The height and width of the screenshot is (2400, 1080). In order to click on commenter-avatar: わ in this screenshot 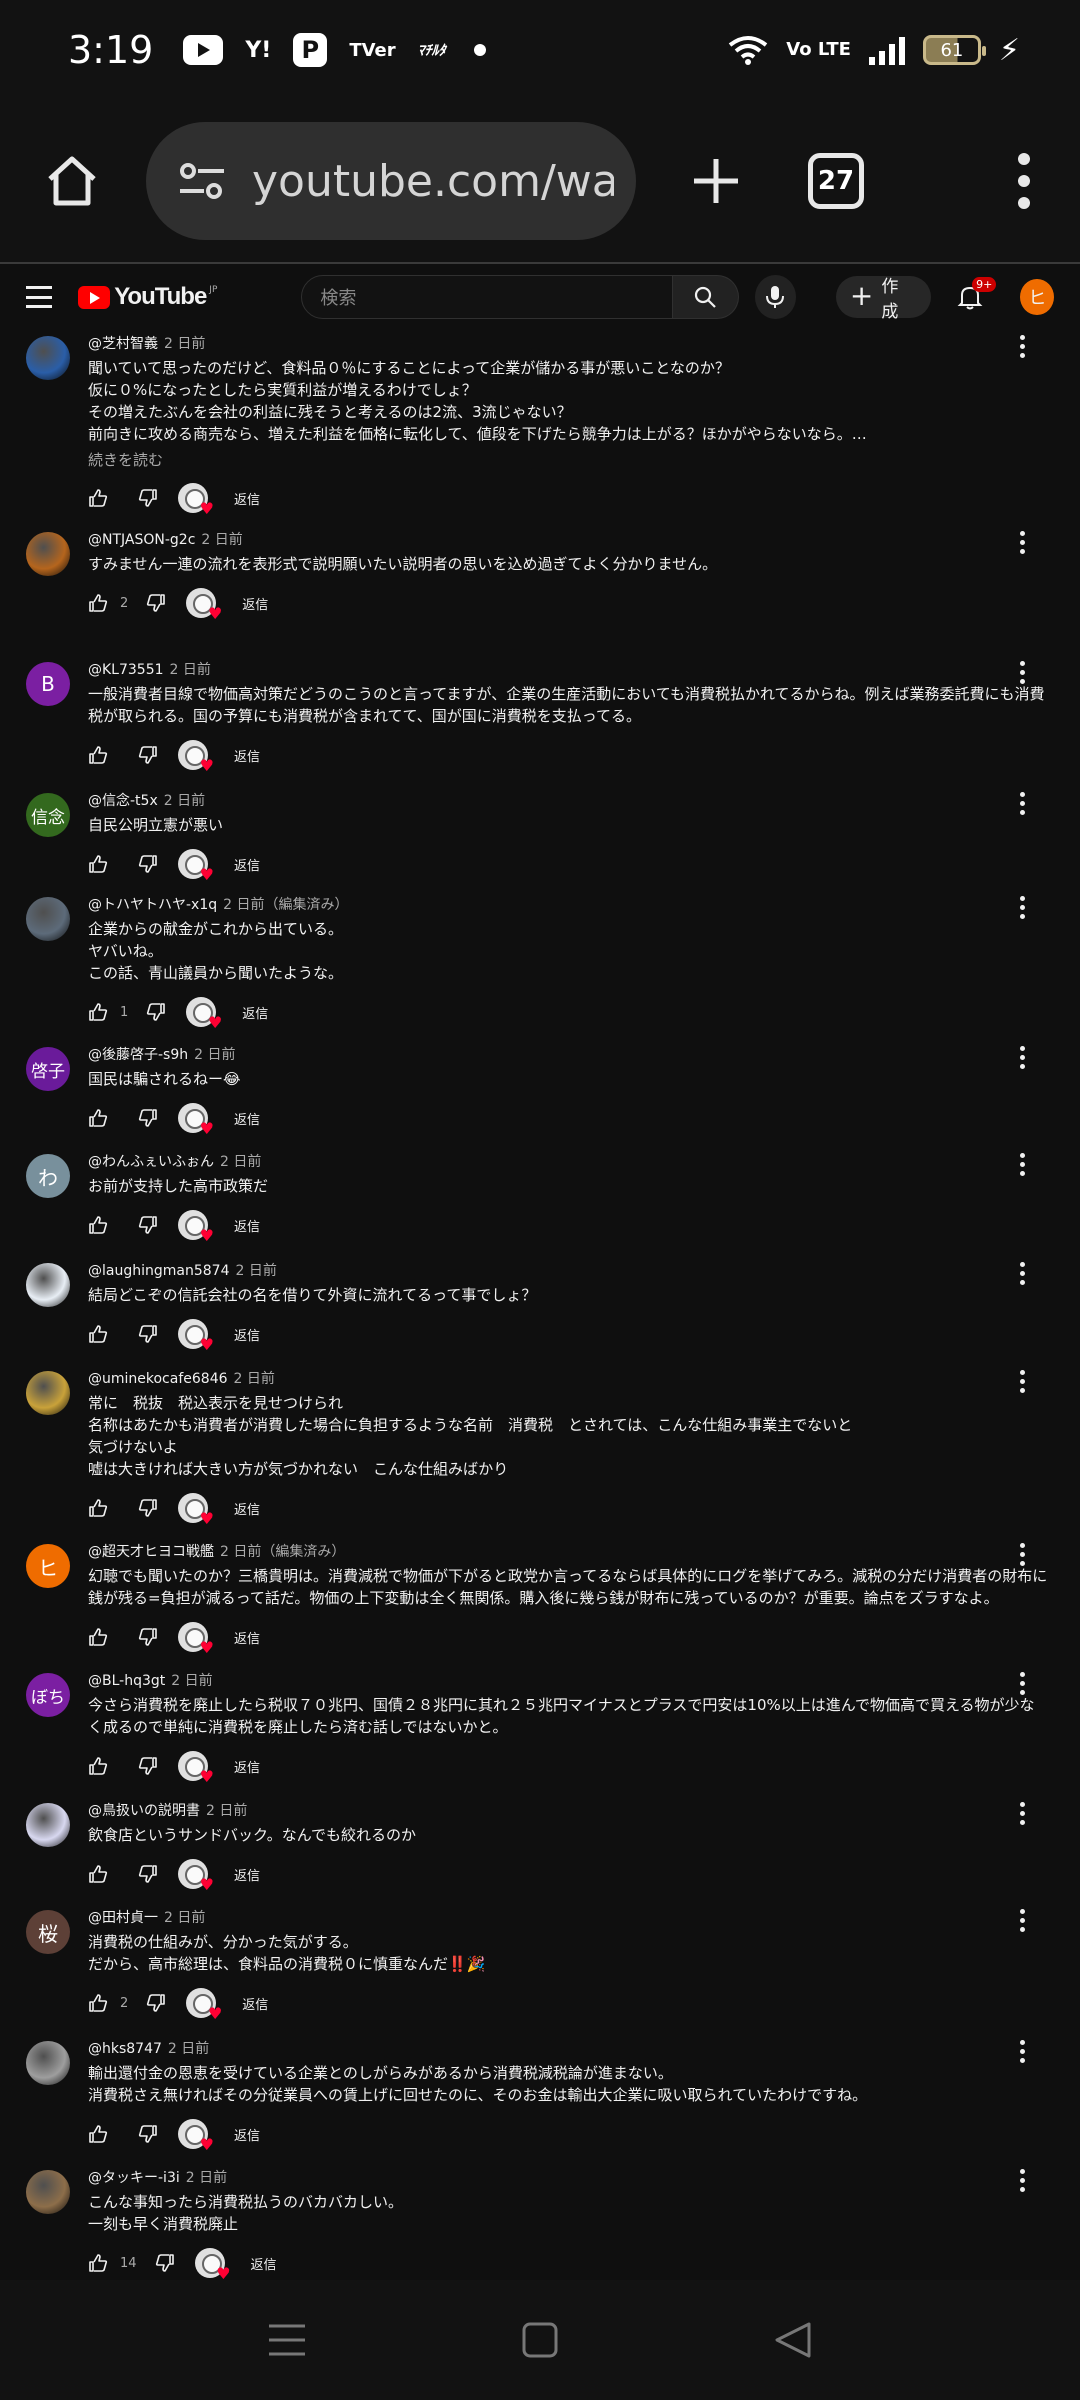, I will do `click(48, 1176)`.